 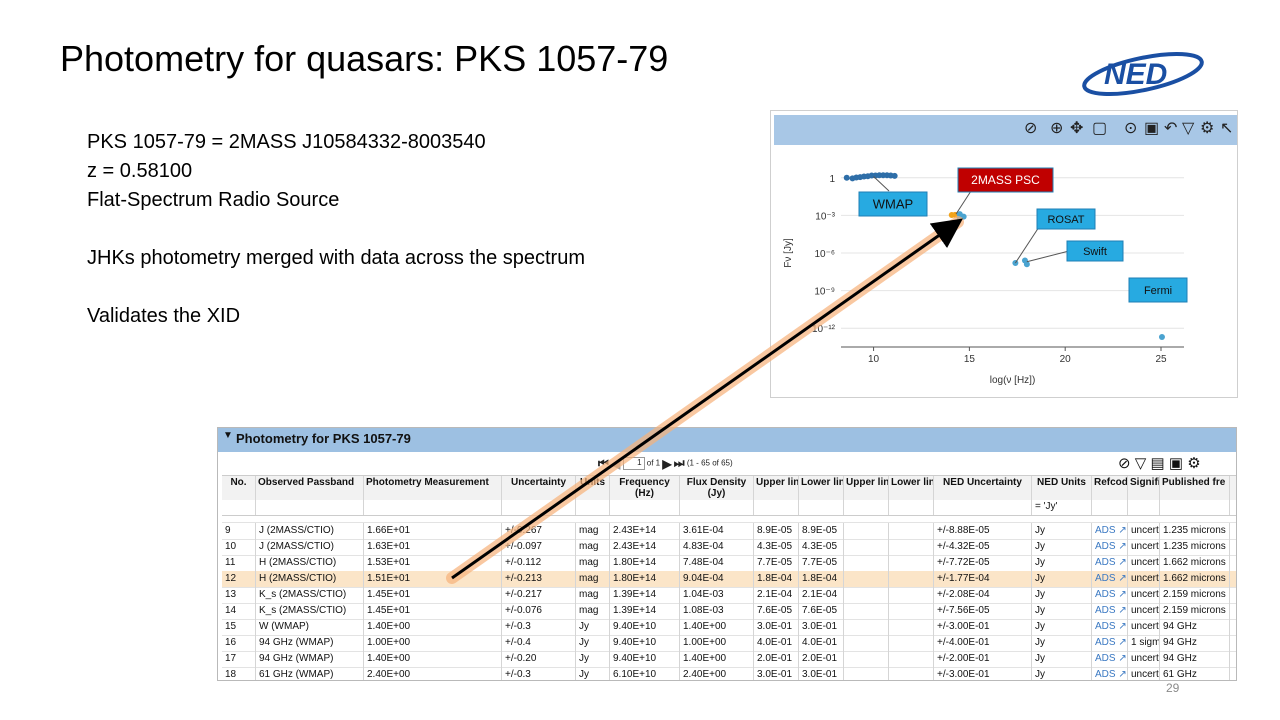 What do you see at coordinates (239, 611) in the screenshot?
I see `table-cell: 14` at bounding box center [239, 611].